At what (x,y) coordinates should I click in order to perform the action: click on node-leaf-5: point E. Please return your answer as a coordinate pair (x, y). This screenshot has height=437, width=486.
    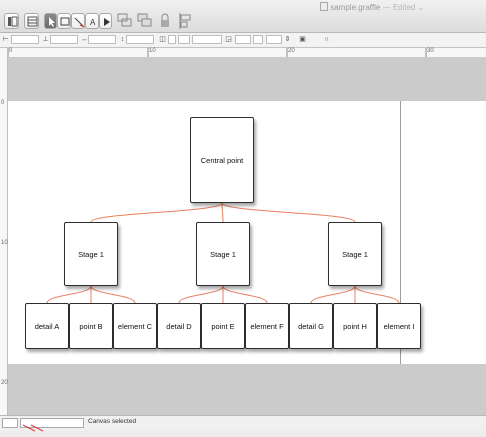
    Looking at the image, I should click on (223, 326).